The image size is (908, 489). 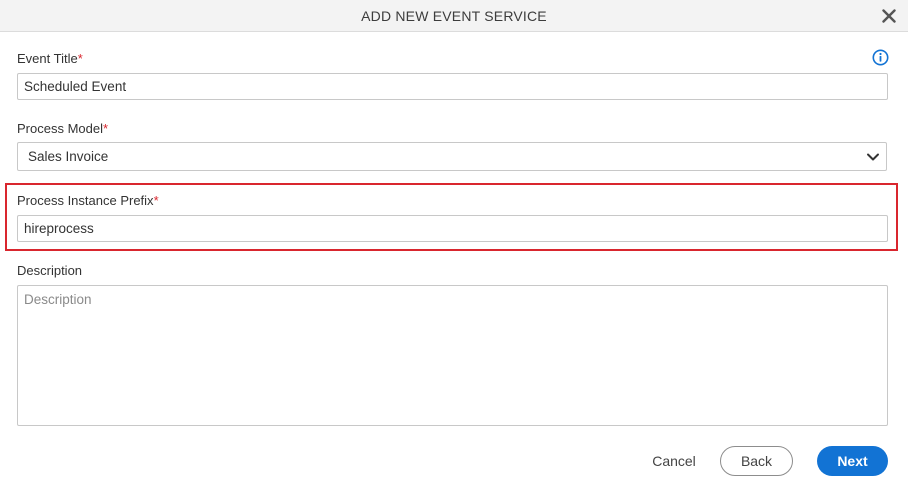 I want to click on chevron-down-icon, so click(x=873, y=157).